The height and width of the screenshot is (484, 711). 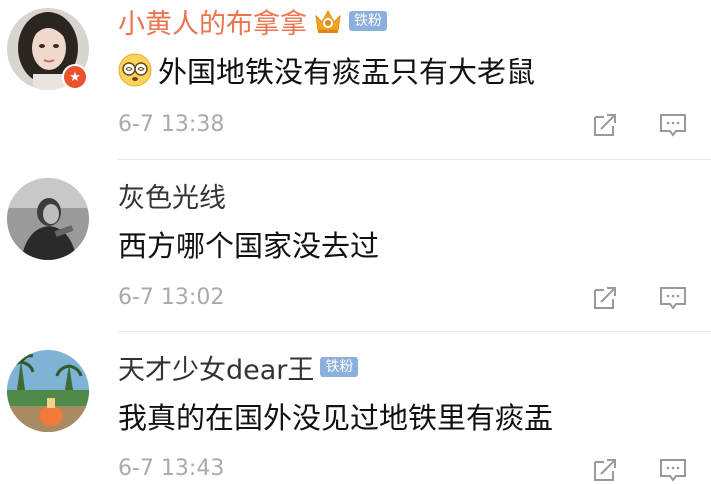 What do you see at coordinates (249, 246) in the screenshot?
I see `comment-text: 西方哪个国家没去过` at bounding box center [249, 246].